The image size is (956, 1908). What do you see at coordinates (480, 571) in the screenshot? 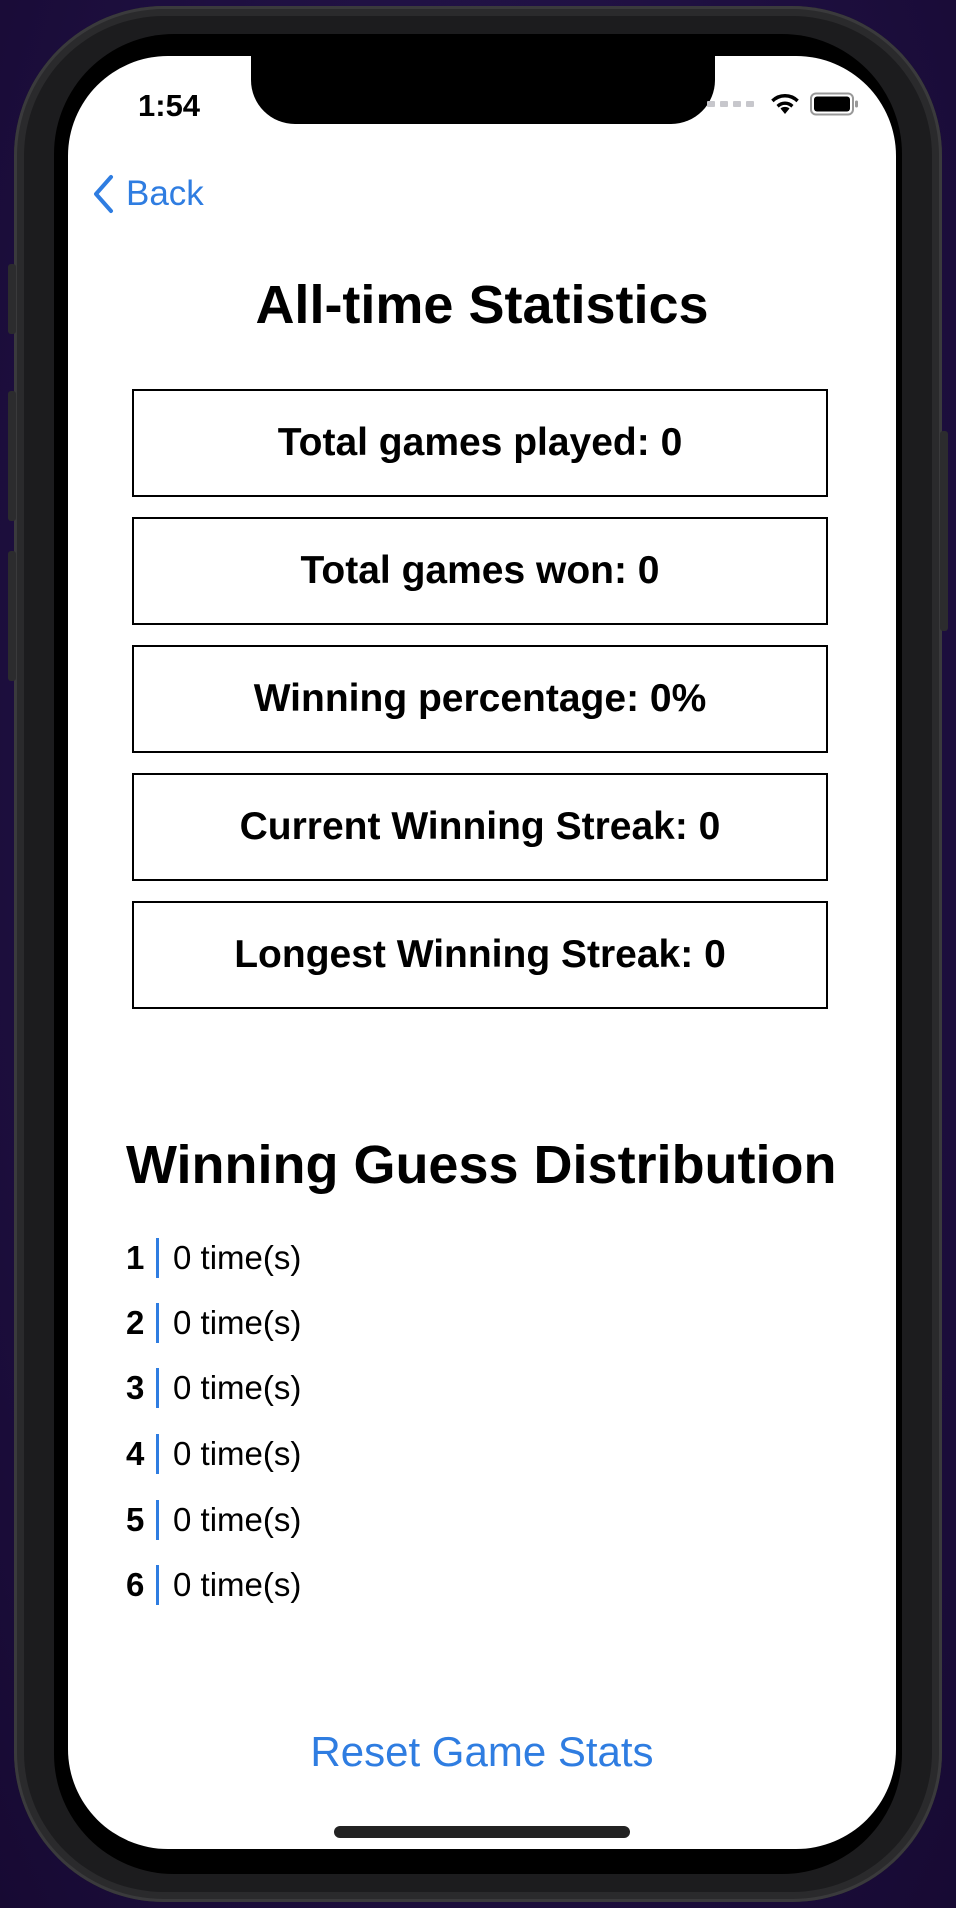
I see `stat-total-games-won: Total games won: 0` at bounding box center [480, 571].